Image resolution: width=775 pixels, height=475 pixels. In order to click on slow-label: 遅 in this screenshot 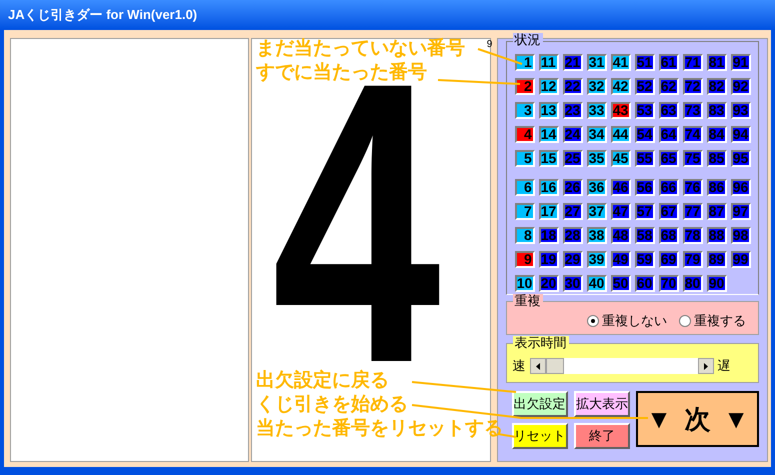, I will do `click(724, 366)`.